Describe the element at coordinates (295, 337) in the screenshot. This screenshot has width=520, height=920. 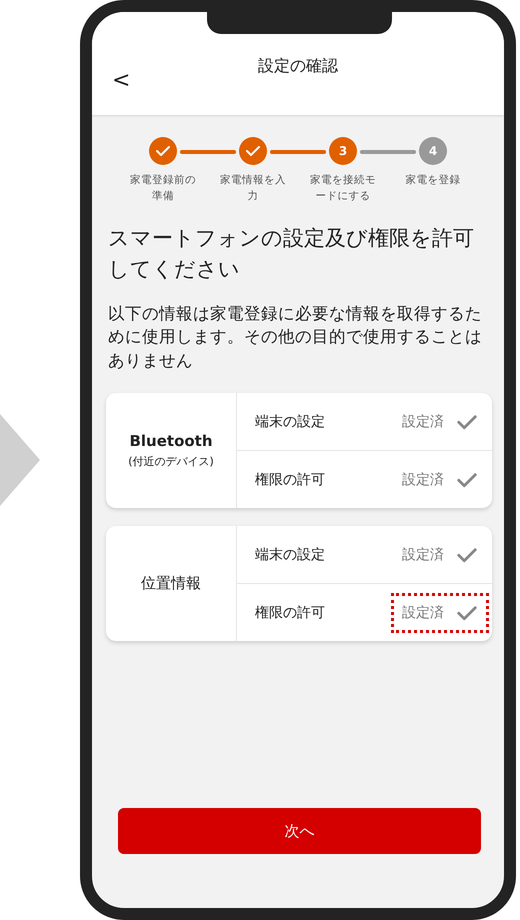
I see `description-text: 以下の情報は家電登録に必要な情報を取得するために使用します。その他の目的で使用することはありません` at that location.